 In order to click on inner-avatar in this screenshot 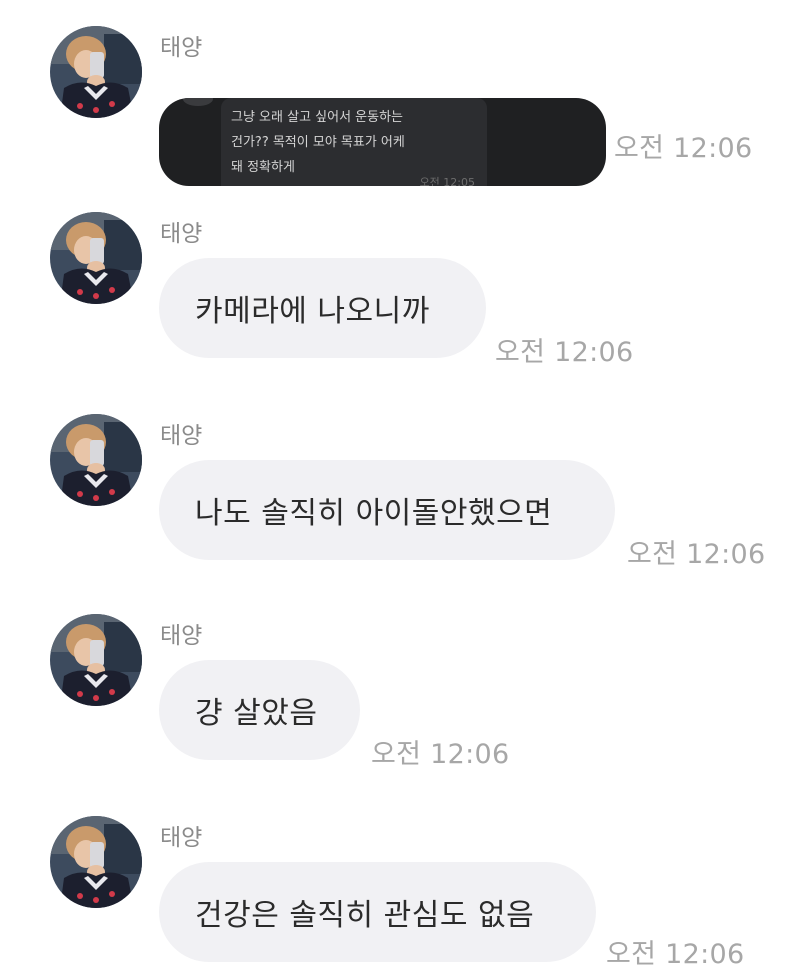, I will do `click(198, 102)`.